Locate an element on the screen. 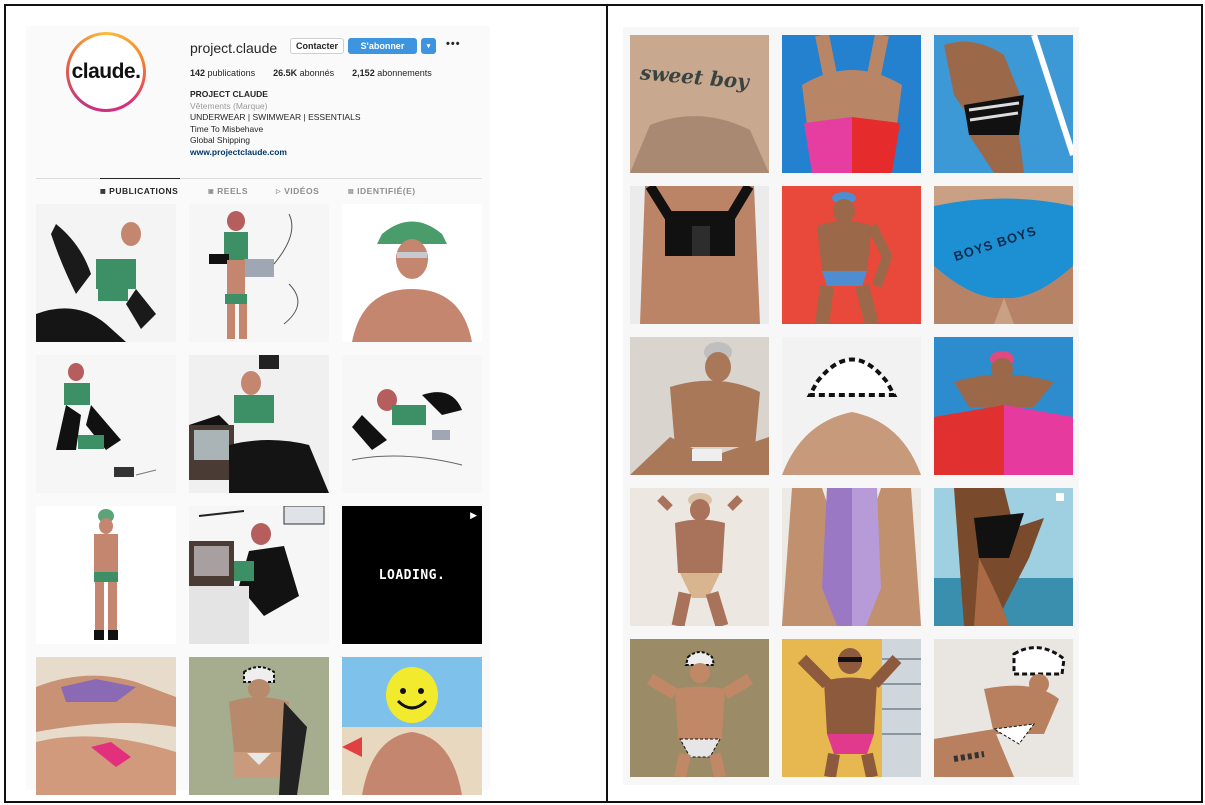 This screenshot has width=1205, height=805. bio-line: UNDERWEAR | SWIMWEAR | ESSENTIALS is located at coordinates (275, 117).